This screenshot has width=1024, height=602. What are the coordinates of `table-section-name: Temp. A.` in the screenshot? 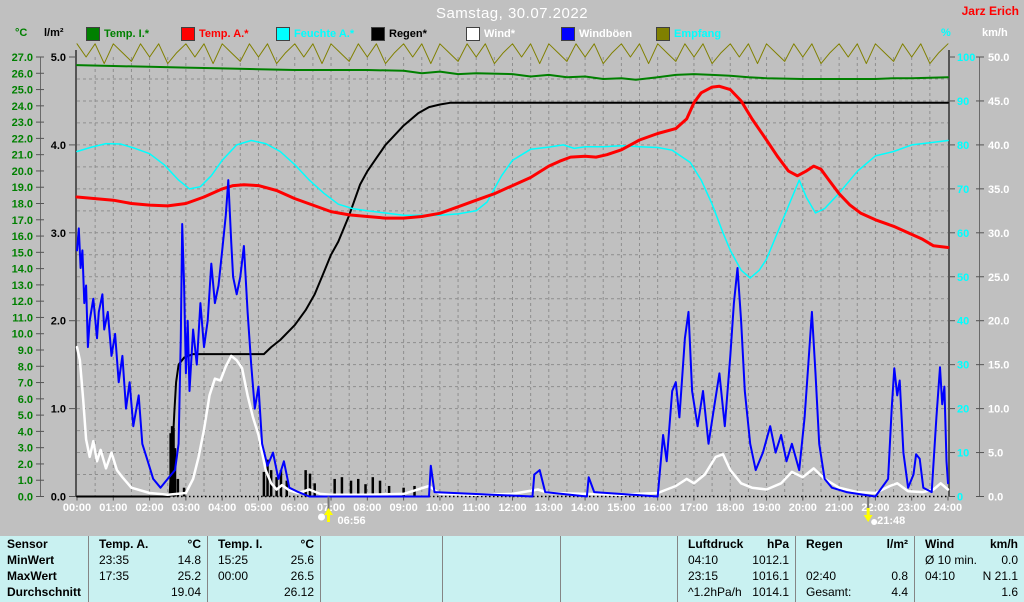 It's located at (124, 544).